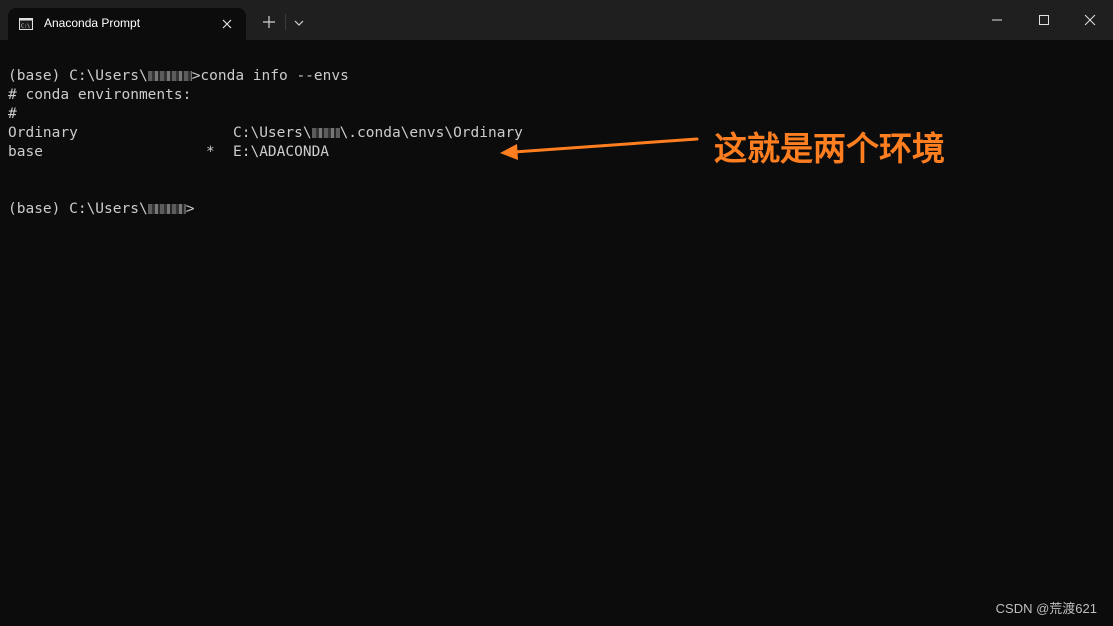 The height and width of the screenshot is (626, 1113). Describe the element at coordinates (431, 133) in the screenshot. I see `env-path-suffix: \.conda\envs\Ordinary` at that location.